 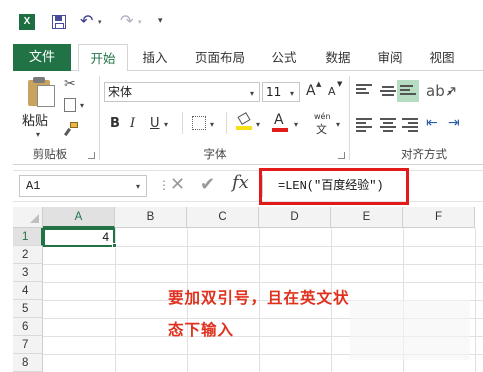 I want to click on clipboard-group-label: 剪贴板, so click(x=50, y=154).